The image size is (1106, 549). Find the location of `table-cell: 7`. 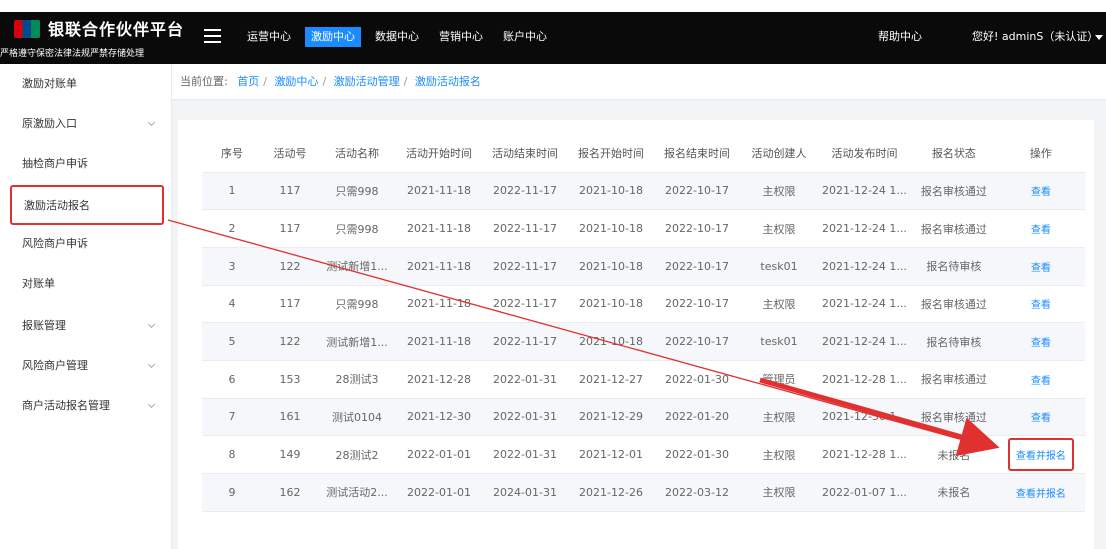

table-cell: 7 is located at coordinates (232, 417).